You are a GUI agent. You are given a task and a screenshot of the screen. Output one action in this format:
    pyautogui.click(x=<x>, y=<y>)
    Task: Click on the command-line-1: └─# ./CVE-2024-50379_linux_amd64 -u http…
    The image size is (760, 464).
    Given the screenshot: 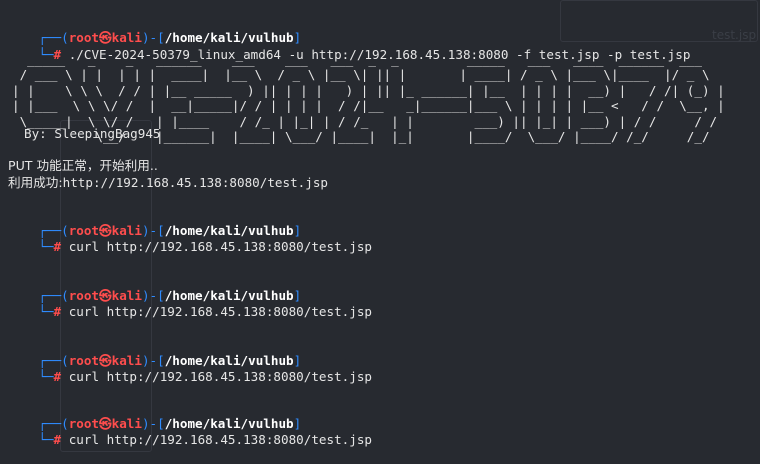 What is the action you would take?
    pyautogui.click(x=349, y=46)
    